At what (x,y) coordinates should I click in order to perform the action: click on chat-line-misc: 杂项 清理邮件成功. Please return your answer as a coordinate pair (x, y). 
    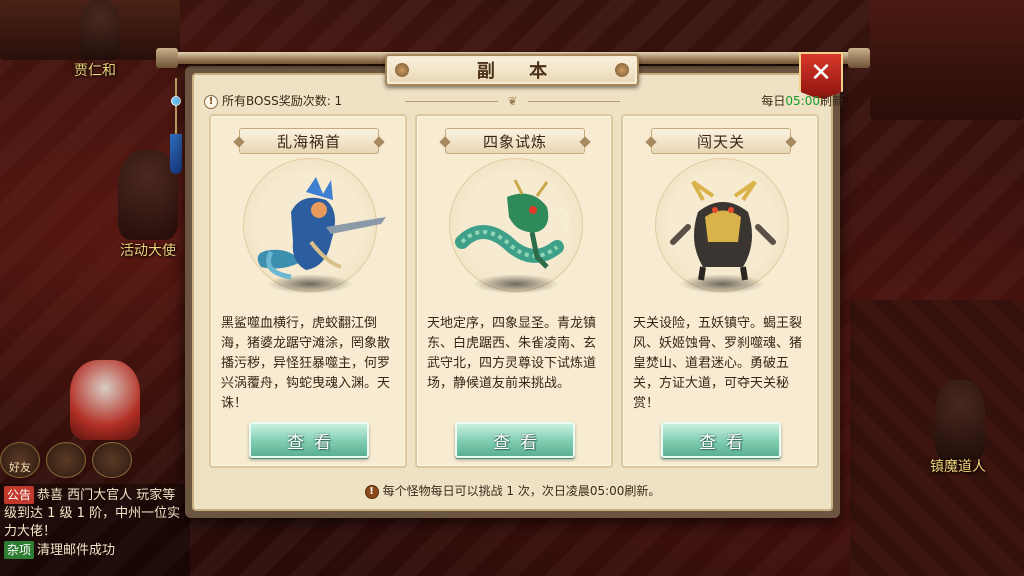
    Looking at the image, I should click on (95, 550).